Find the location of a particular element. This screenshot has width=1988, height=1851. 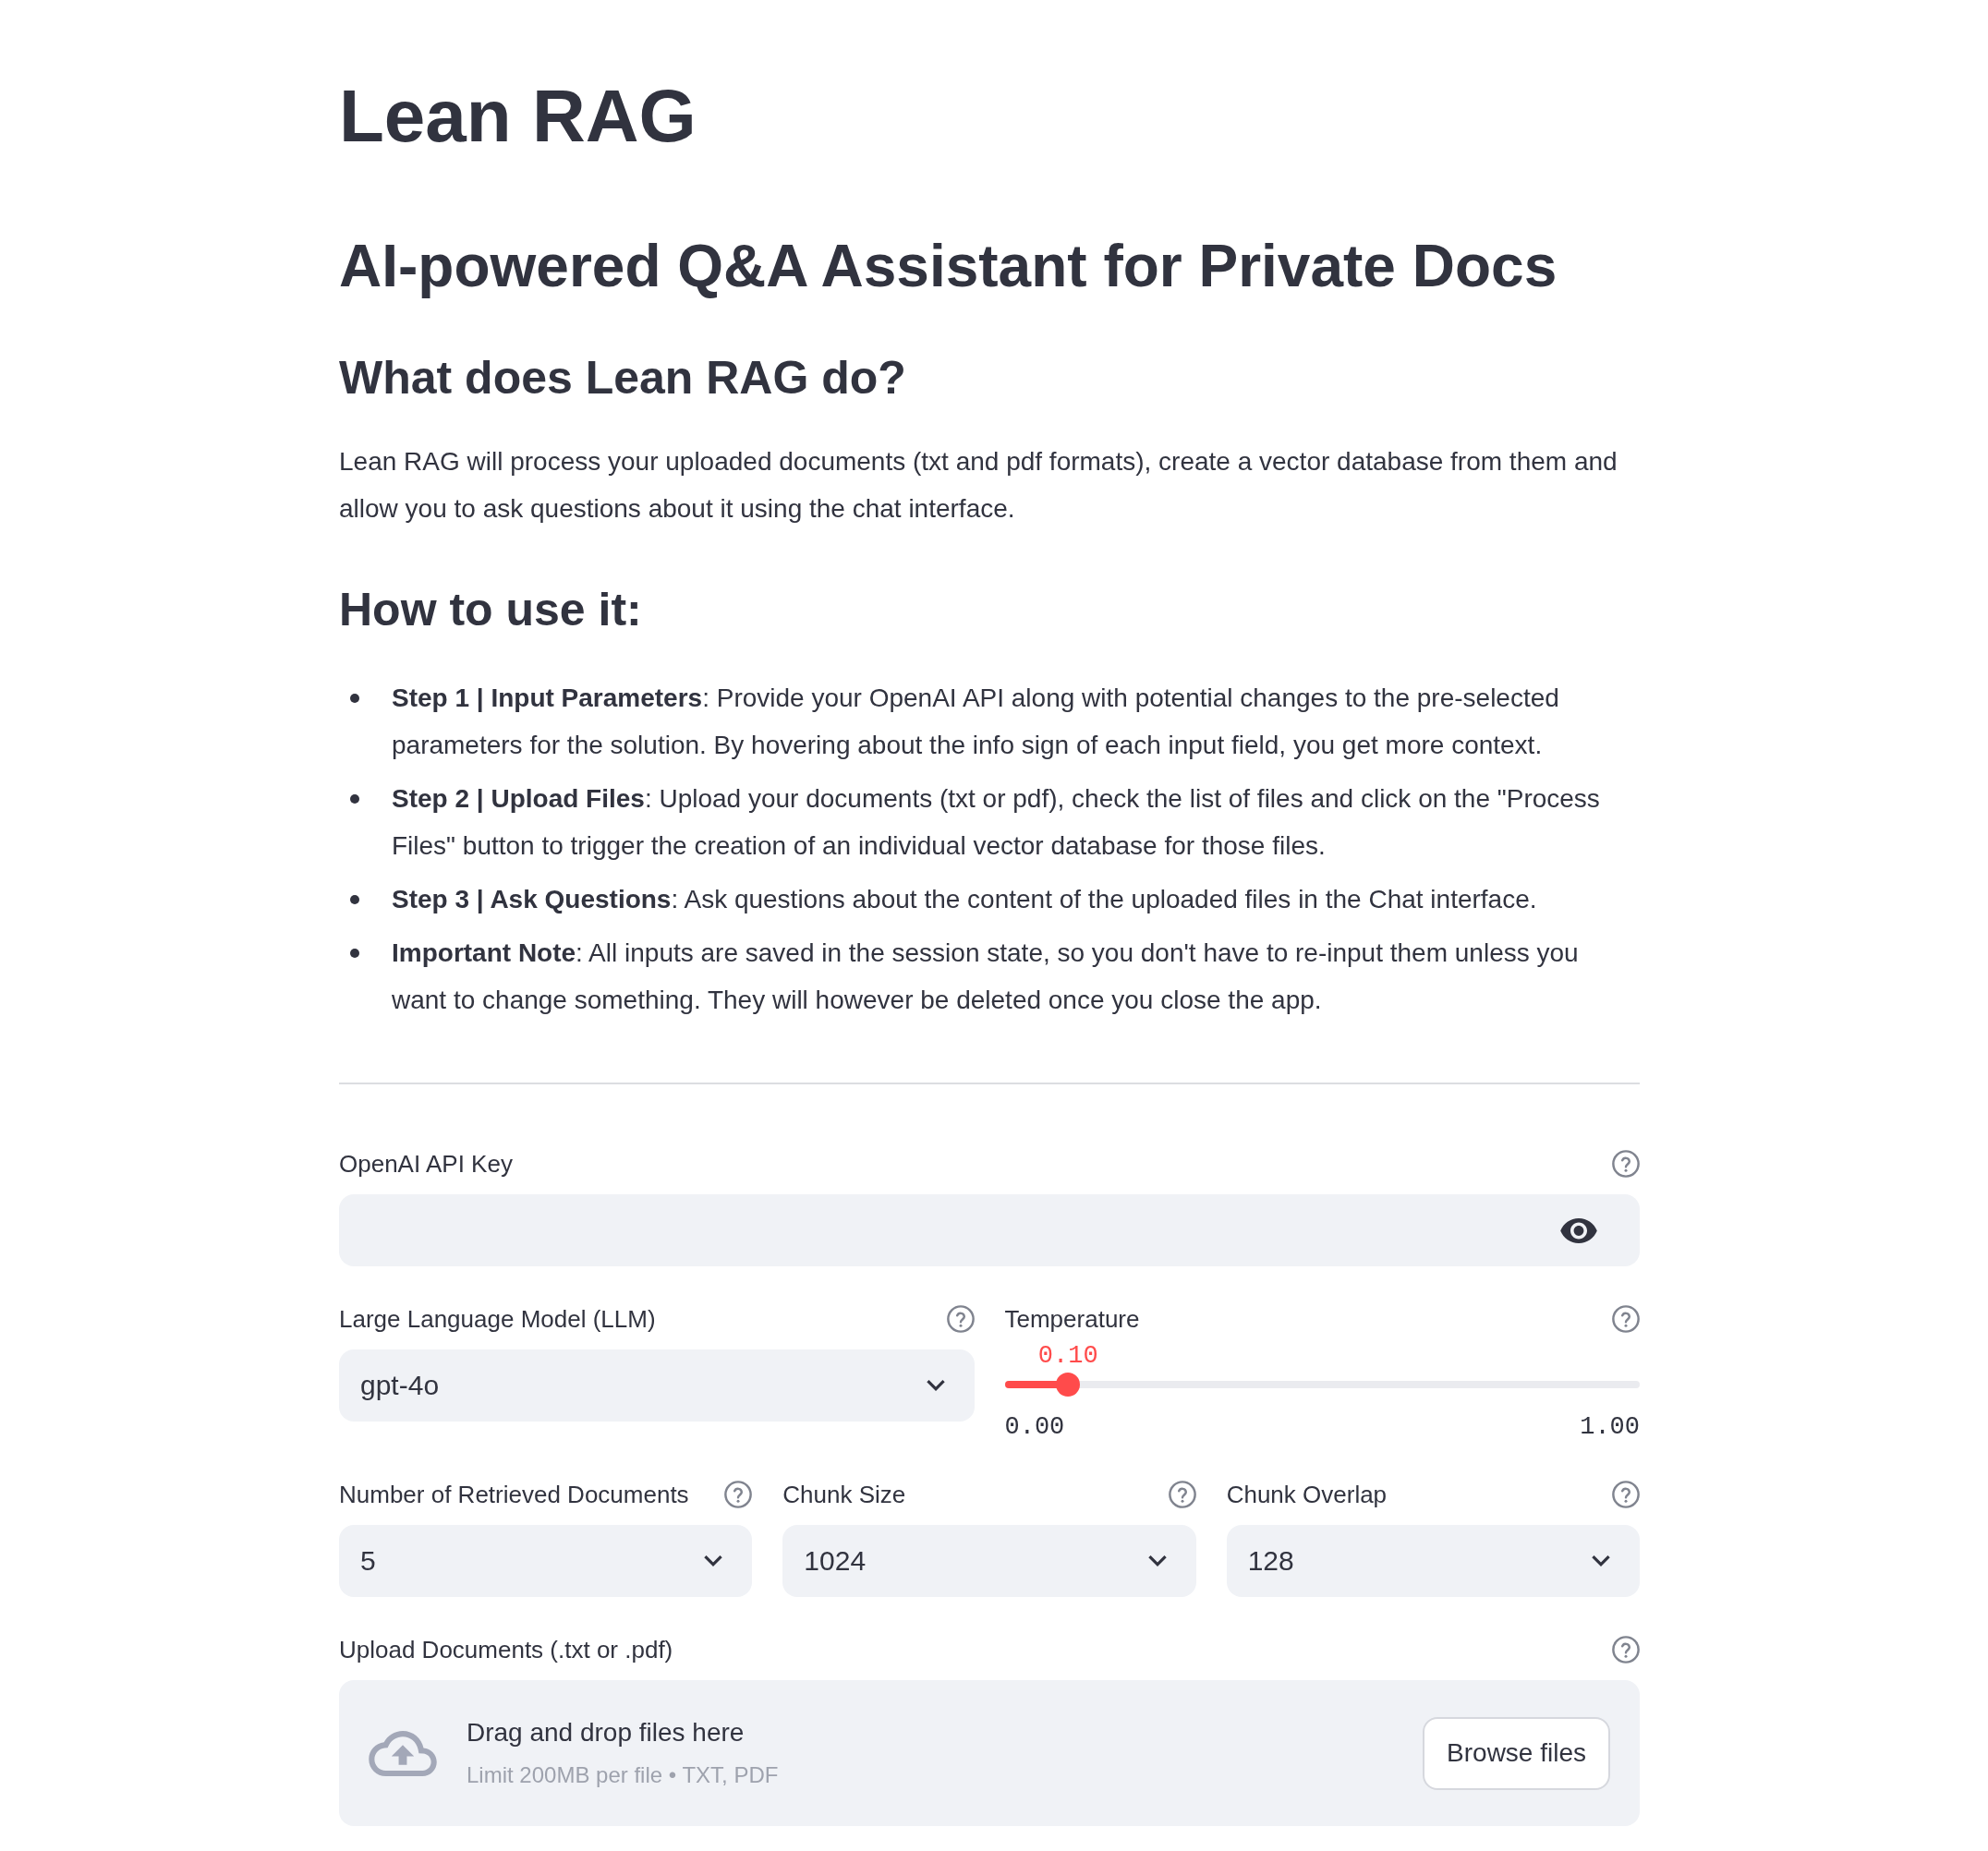

slider-max-label: 1.00 is located at coordinates (1610, 1427).